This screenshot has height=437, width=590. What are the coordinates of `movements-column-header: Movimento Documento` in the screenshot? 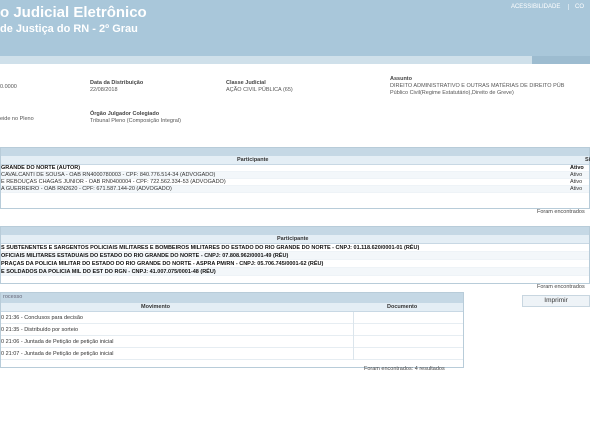 It's located at (232, 307).